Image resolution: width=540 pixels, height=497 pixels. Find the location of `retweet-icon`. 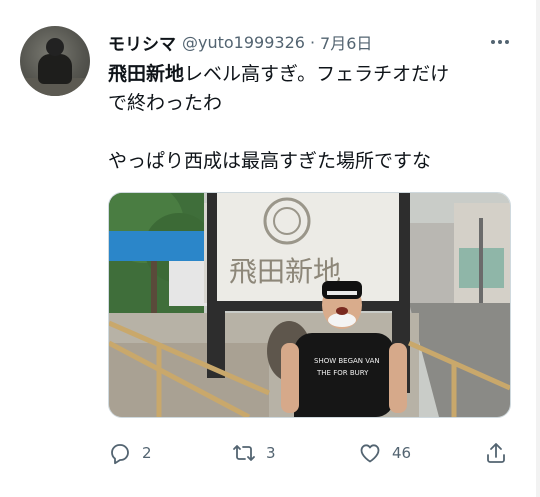

retweet-icon is located at coordinates (244, 453).